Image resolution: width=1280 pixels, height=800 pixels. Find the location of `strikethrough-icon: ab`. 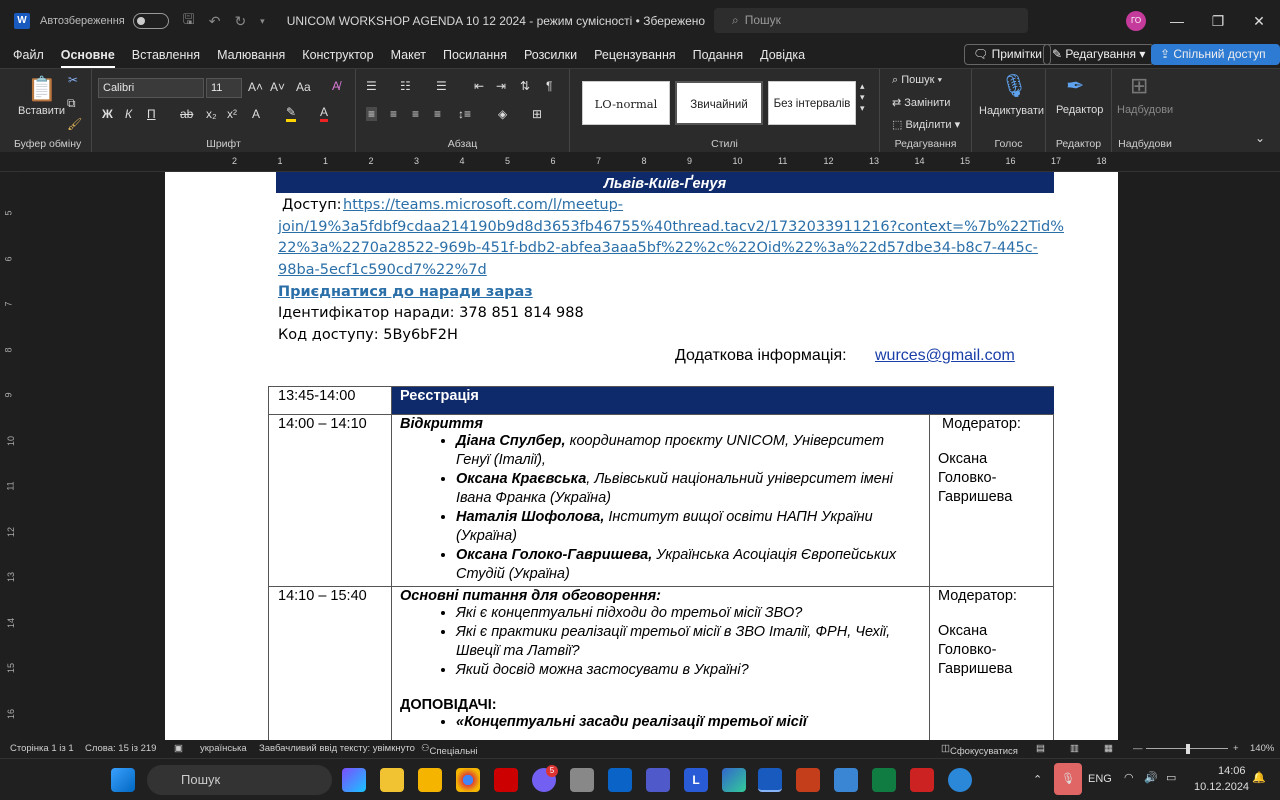

strikethrough-icon: ab is located at coordinates (186, 114).